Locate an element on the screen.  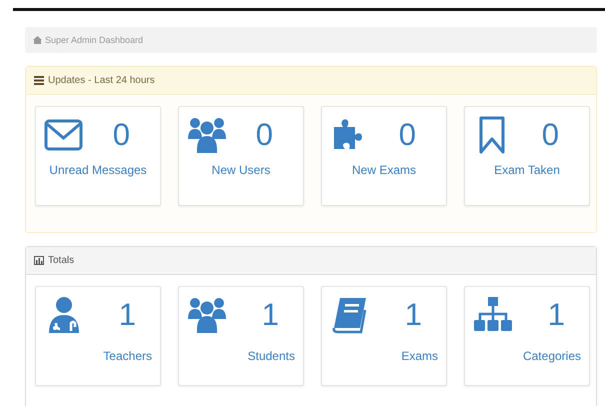
panel-title: Updates - Last 24 hours is located at coordinates (101, 80).